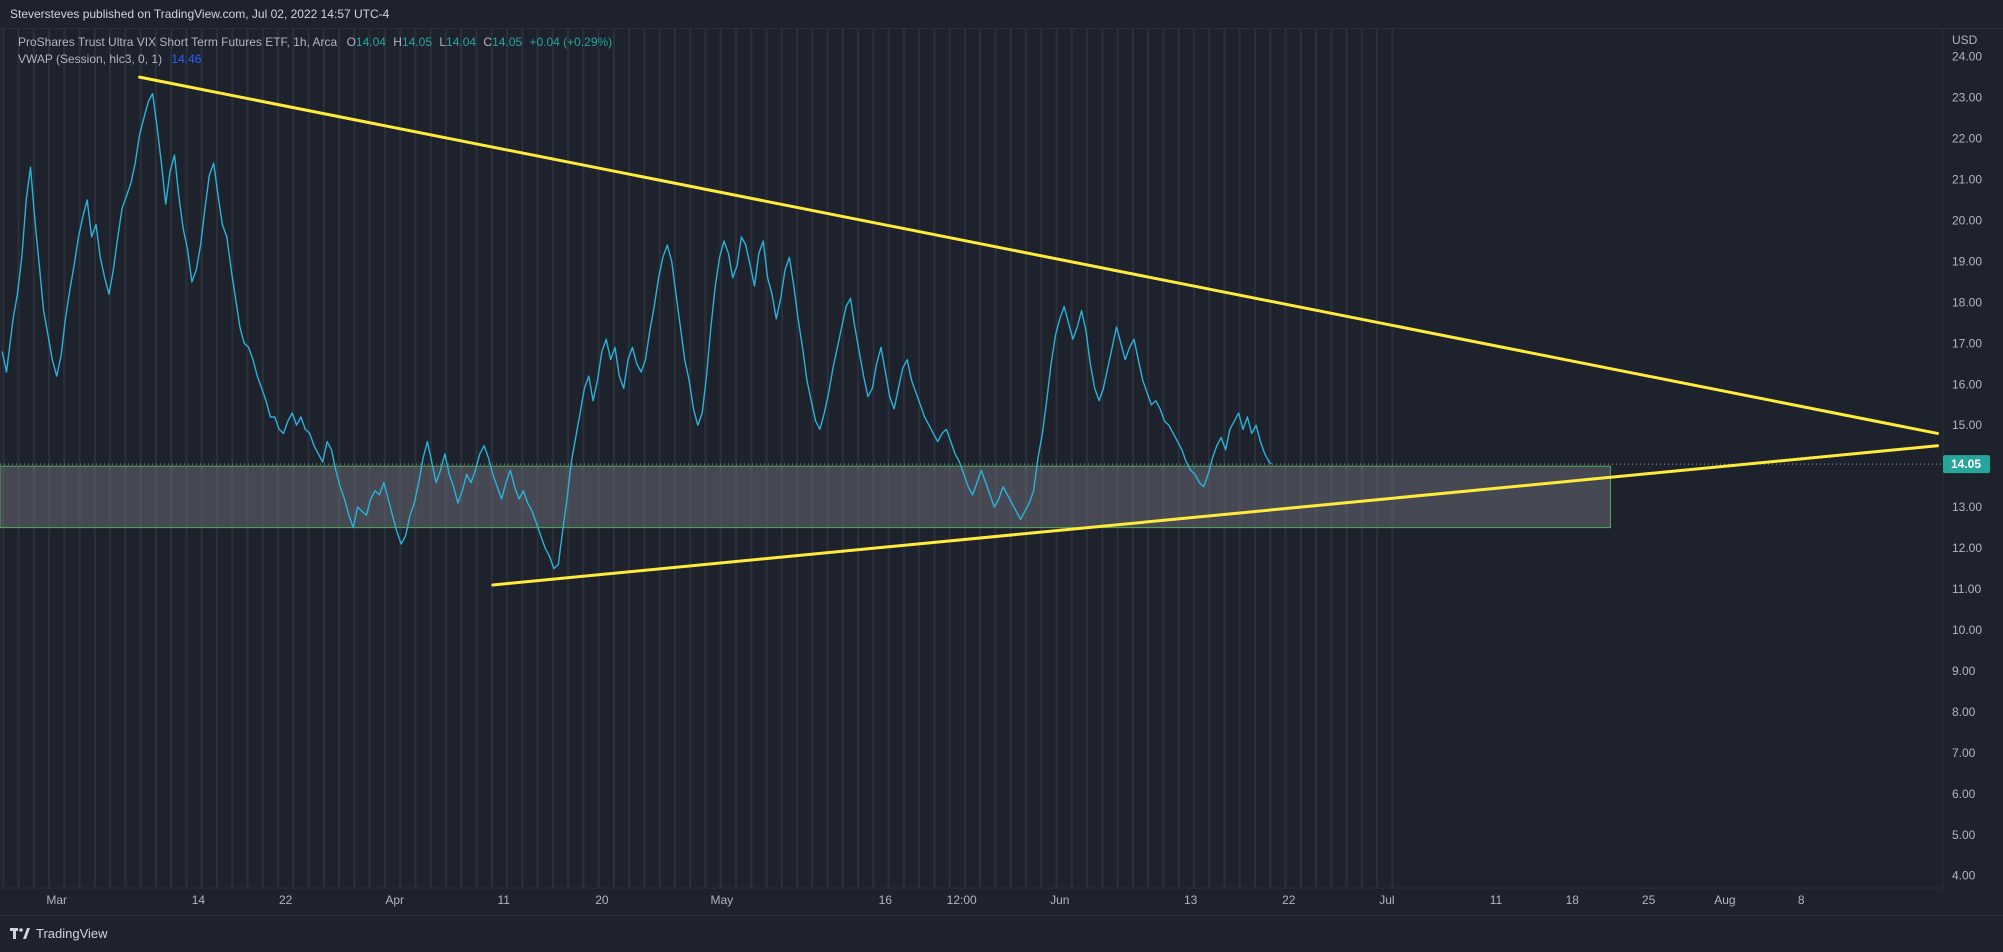  I want to click on y-tick-label: 7.00, so click(1964, 753).